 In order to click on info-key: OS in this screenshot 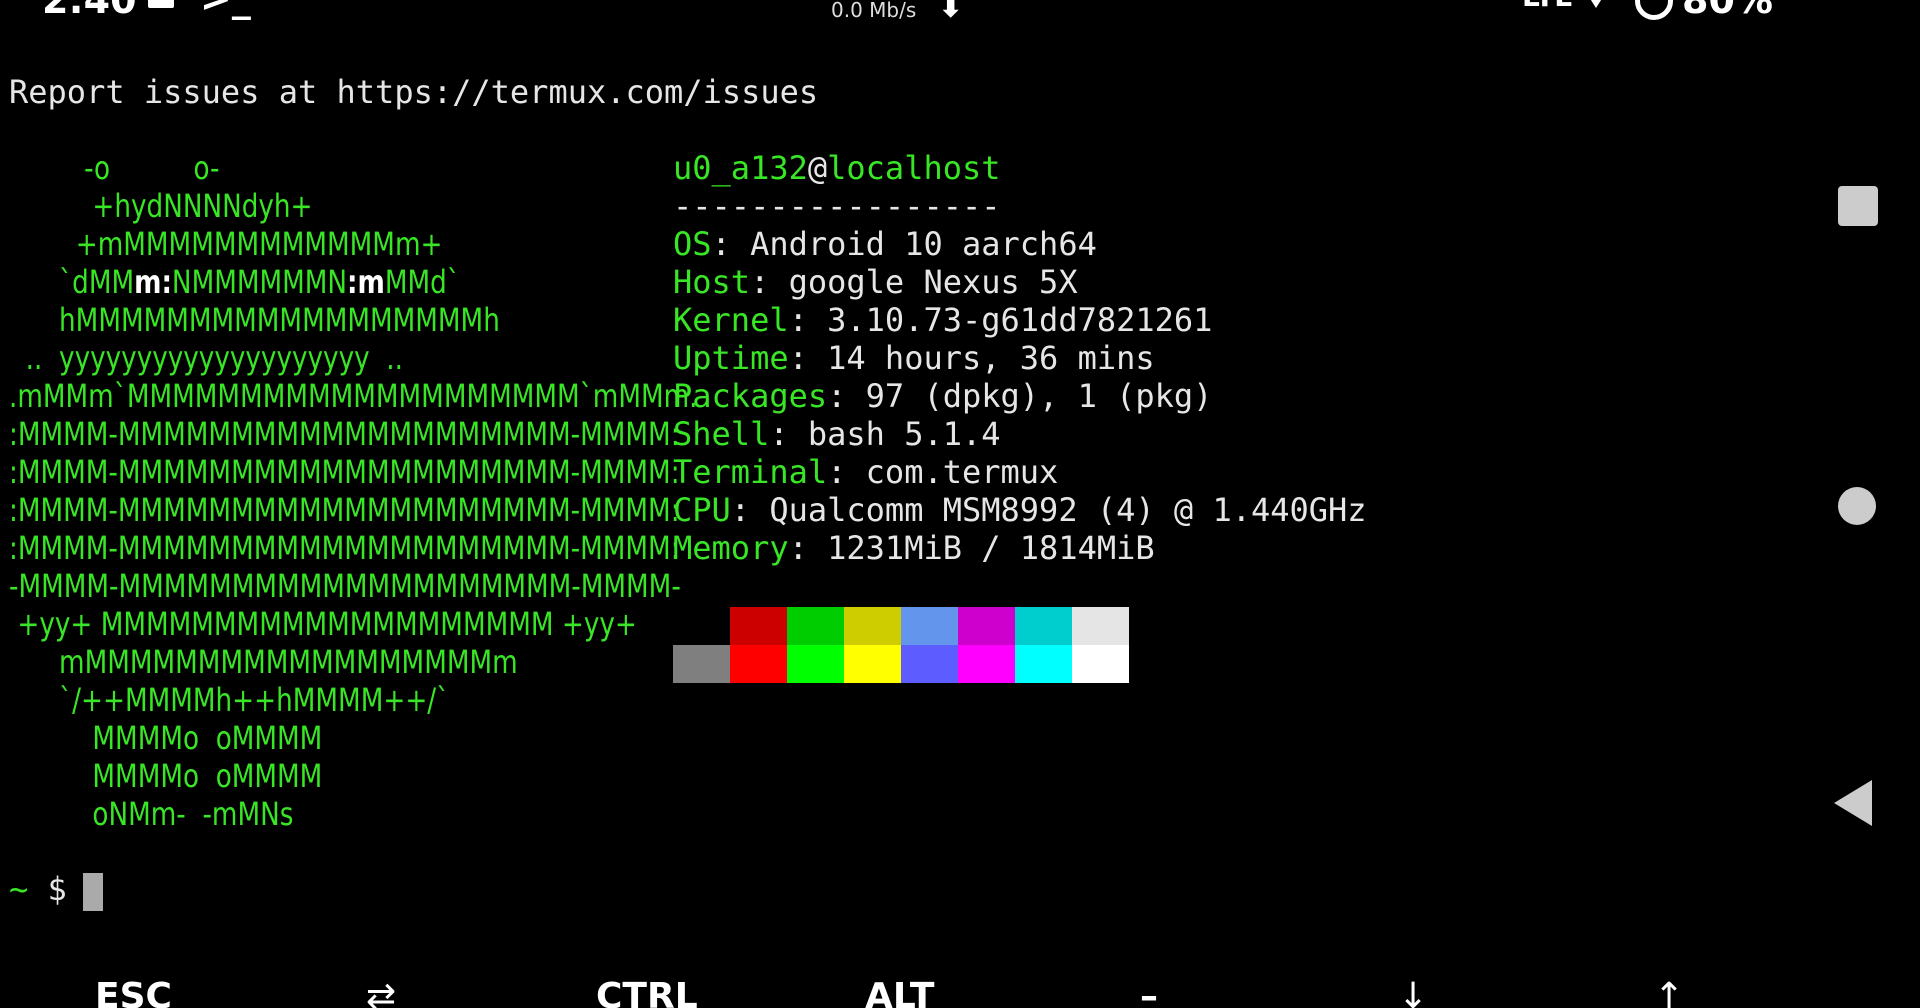, I will do `click(692, 244)`.